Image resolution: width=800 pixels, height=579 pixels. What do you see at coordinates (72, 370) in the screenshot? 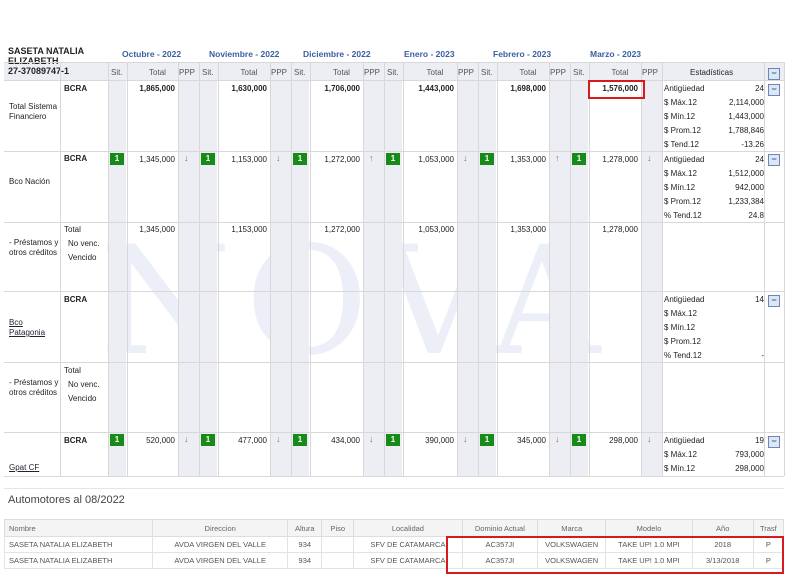
I see `bp-sub-total-label: Total` at bounding box center [72, 370].